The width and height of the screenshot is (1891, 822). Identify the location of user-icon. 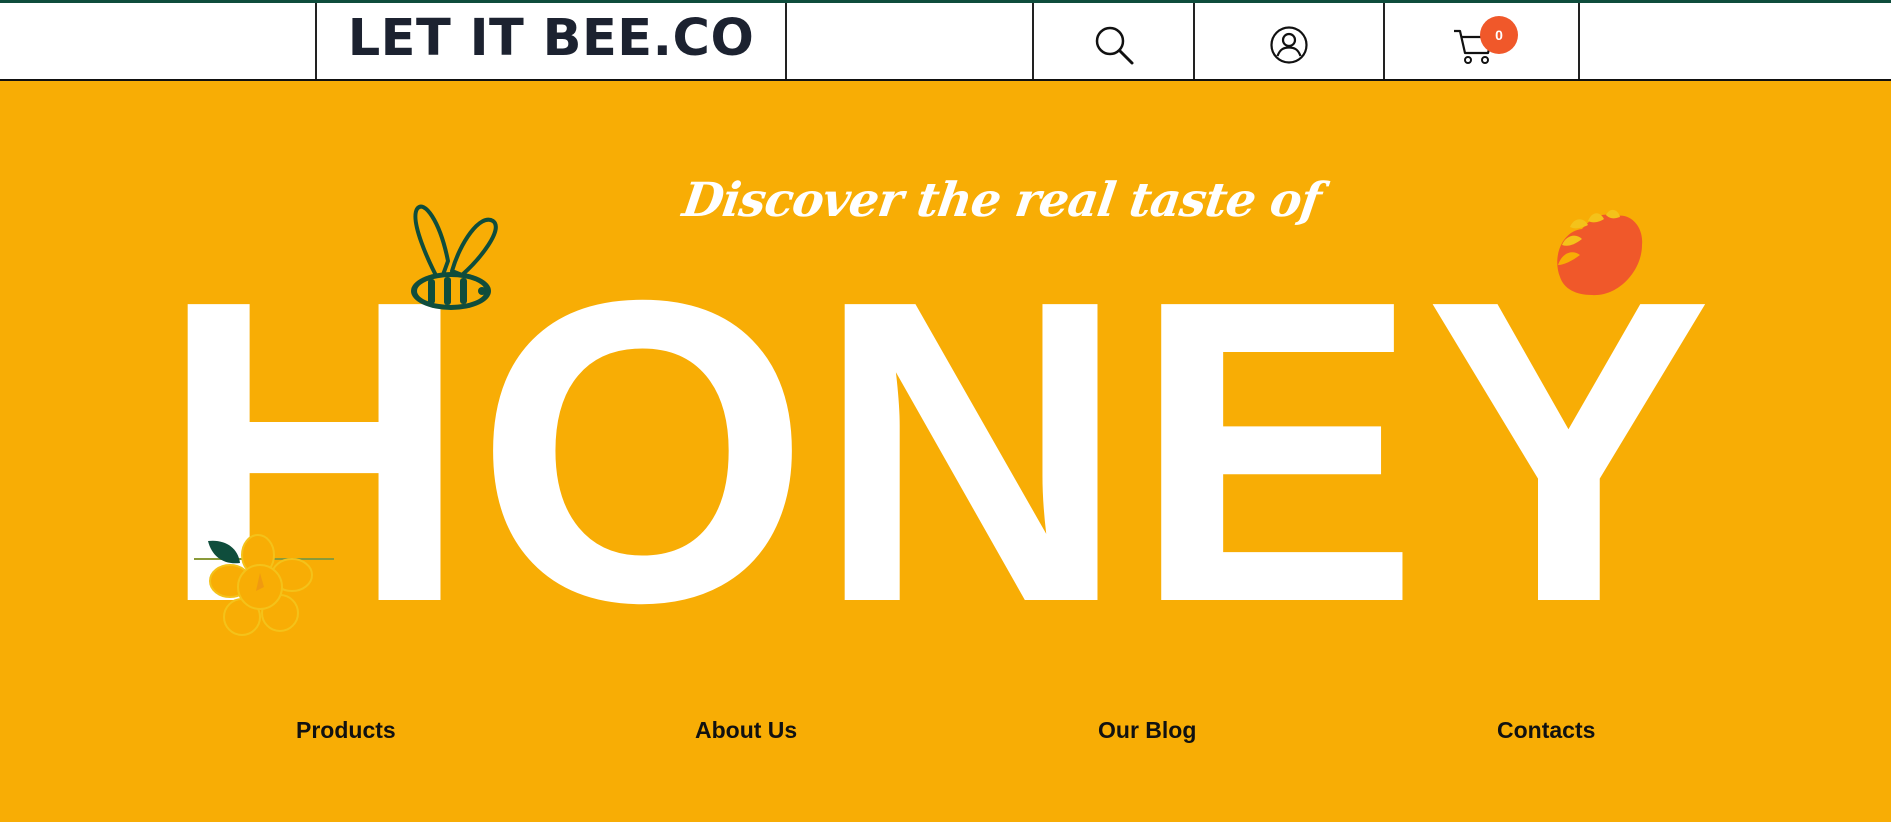
(1289, 44).